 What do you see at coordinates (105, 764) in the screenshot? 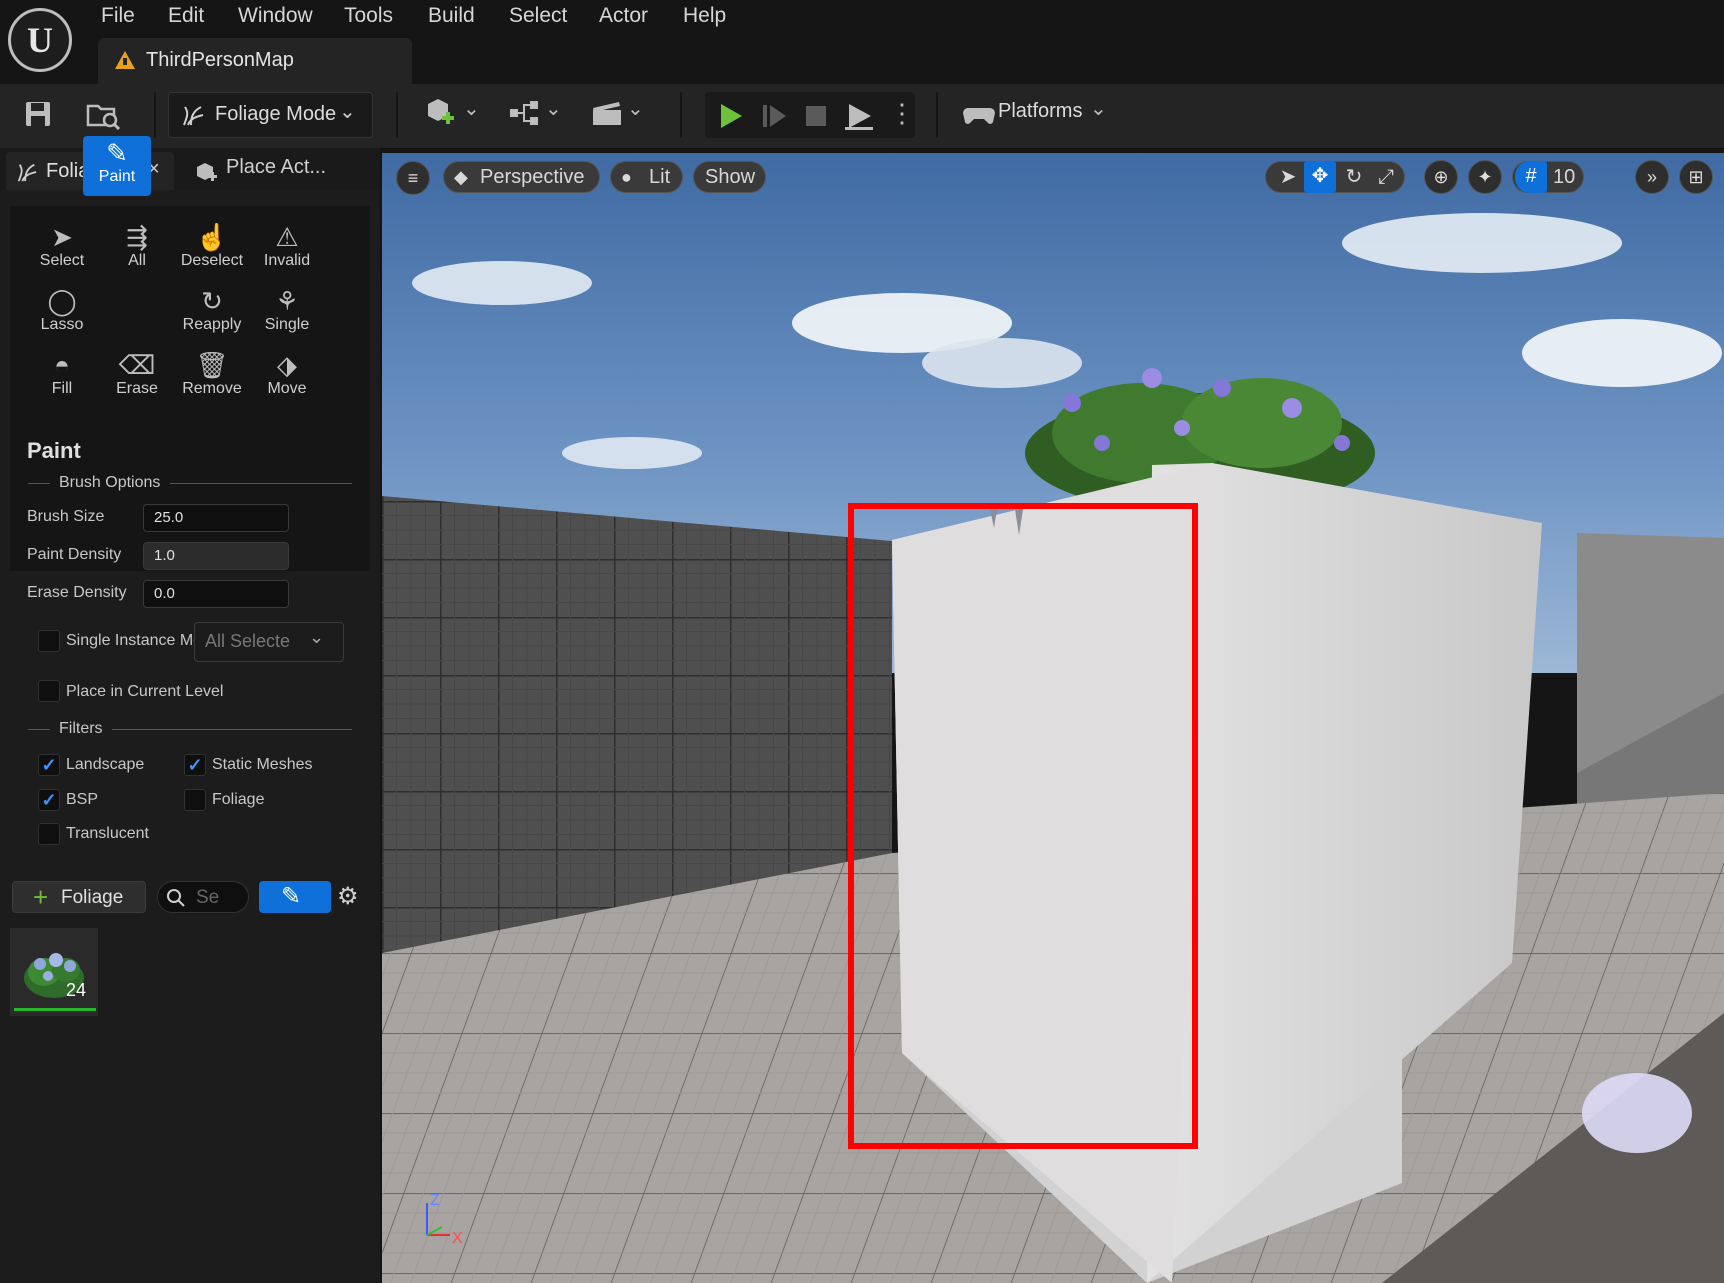
I see `landscape-label: Landscape` at bounding box center [105, 764].